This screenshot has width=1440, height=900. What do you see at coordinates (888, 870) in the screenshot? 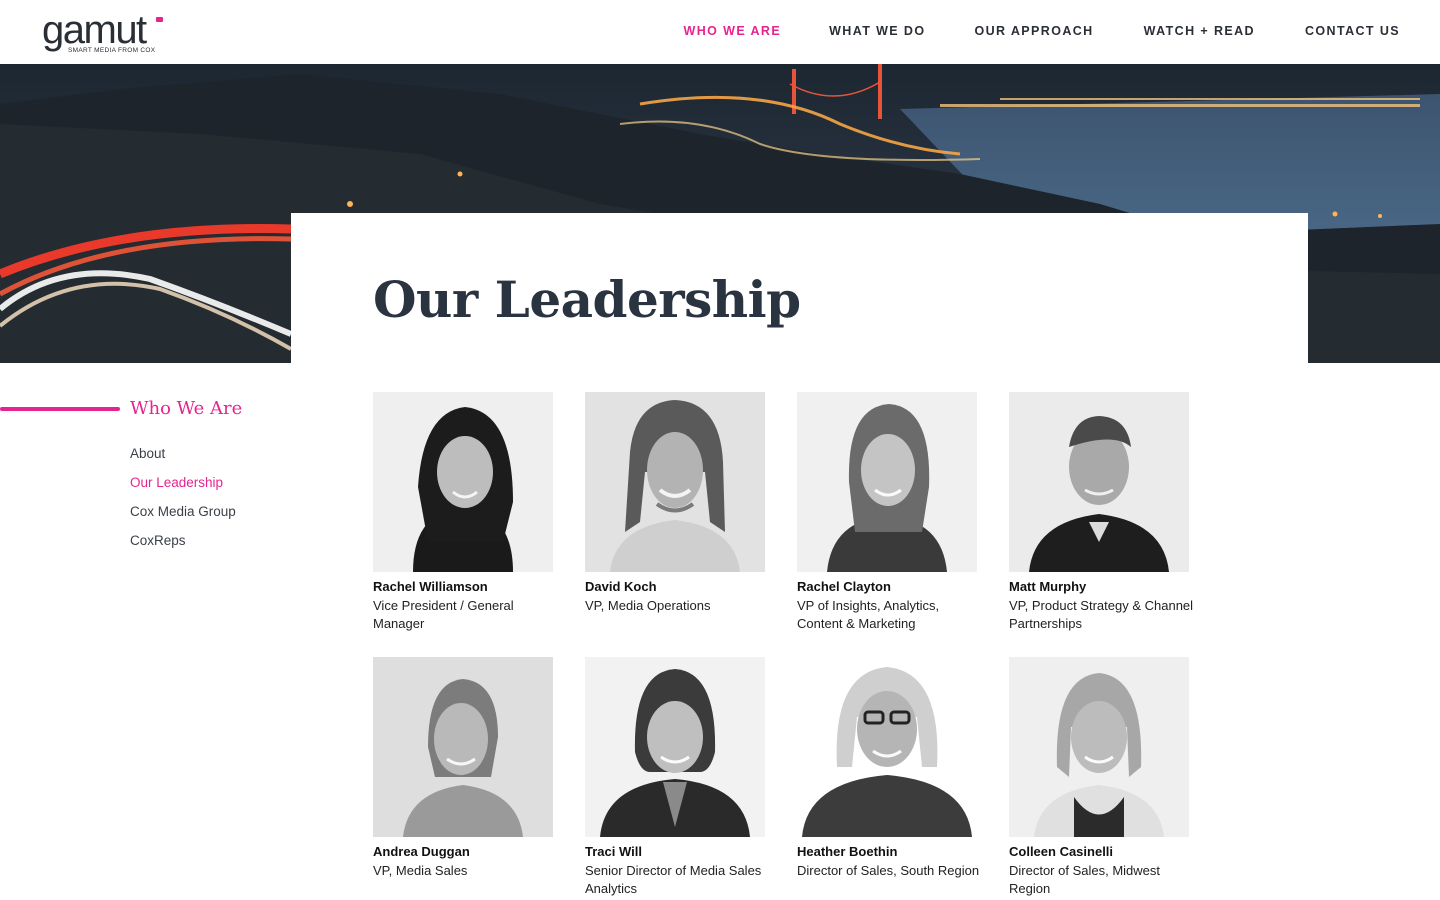
I see `member-role: Director of Sales, South Region` at bounding box center [888, 870].